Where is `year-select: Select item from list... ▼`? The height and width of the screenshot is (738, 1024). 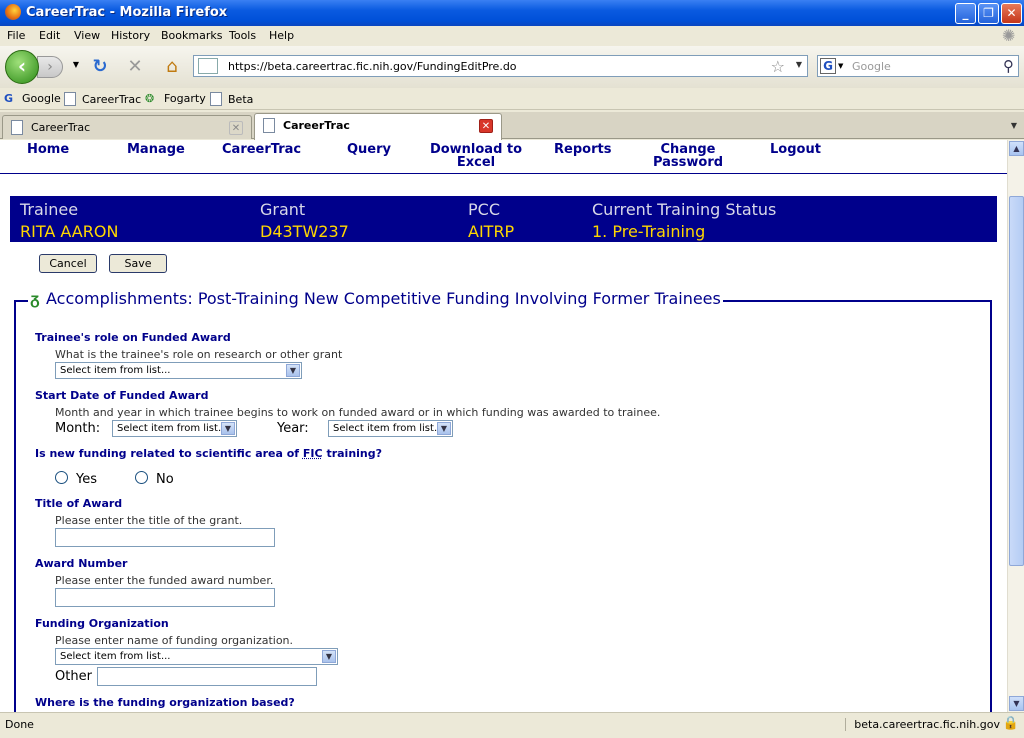 year-select: Select item from list... ▼ is located at coordinates (390, 428).